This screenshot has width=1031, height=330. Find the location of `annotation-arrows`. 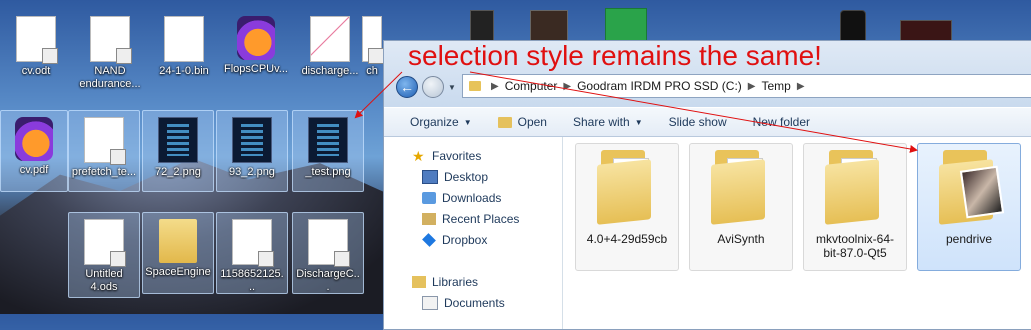

annotation-arrows is located at coordinates (636, 112).